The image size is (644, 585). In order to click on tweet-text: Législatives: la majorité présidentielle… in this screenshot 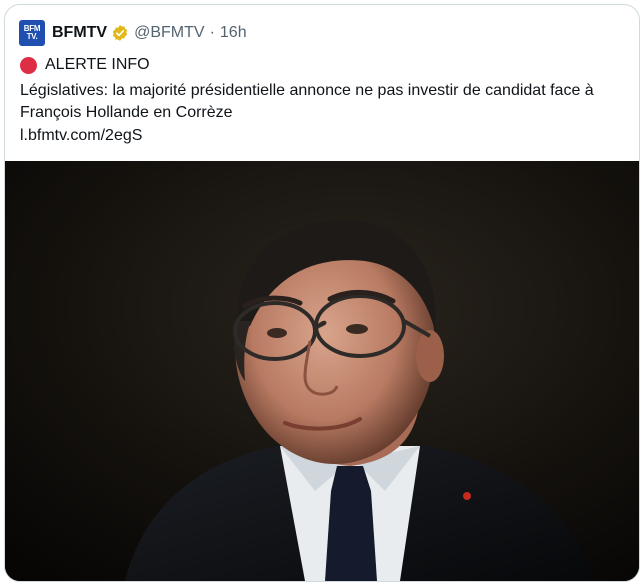, I will do `click(307, 101)`.